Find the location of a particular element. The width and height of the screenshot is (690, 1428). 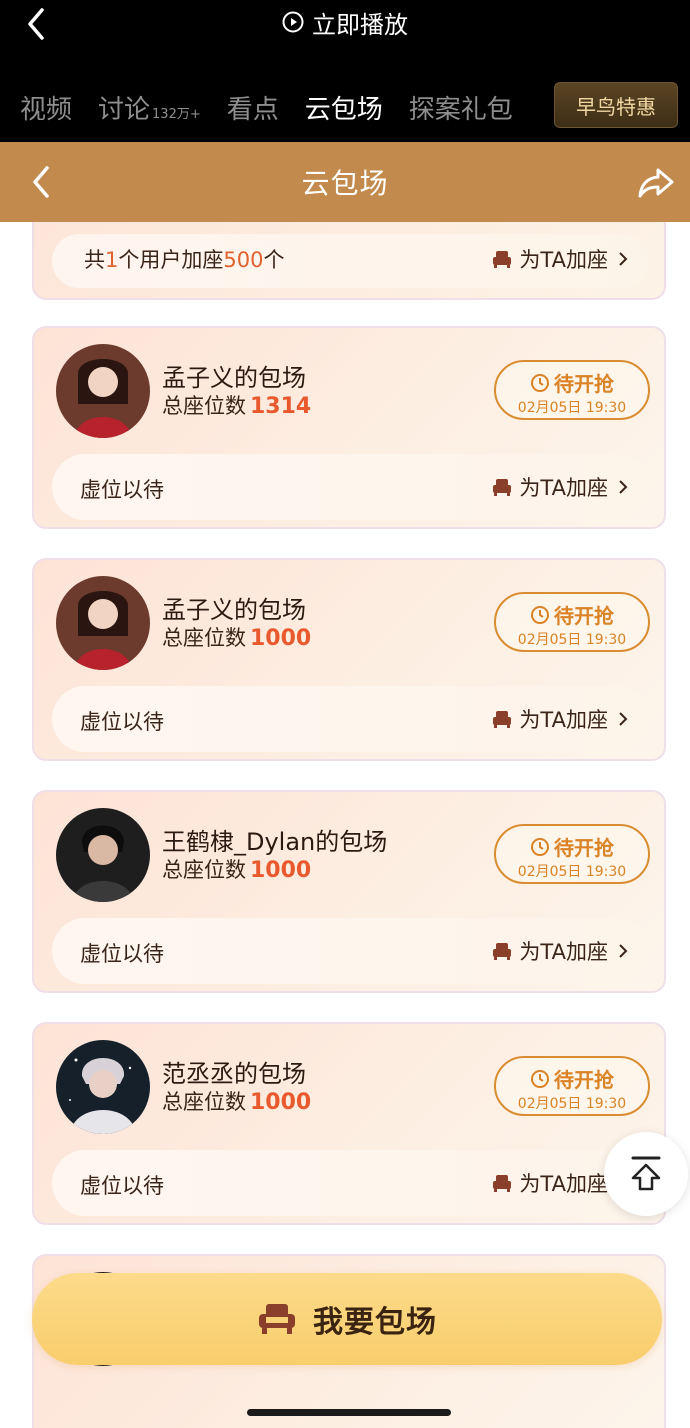

summary-pre: 共 is located at coordinates (94, 260).